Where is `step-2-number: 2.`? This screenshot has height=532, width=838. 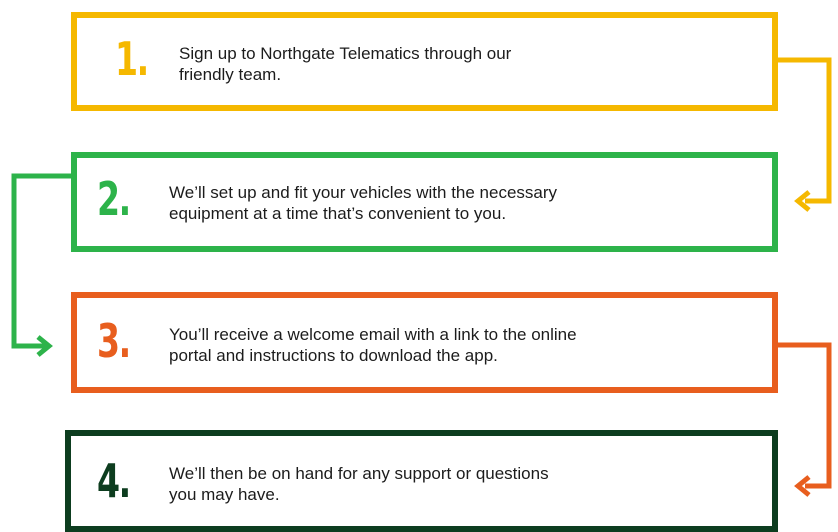
step-2-number: 2. is located at coordinates (114, 199).